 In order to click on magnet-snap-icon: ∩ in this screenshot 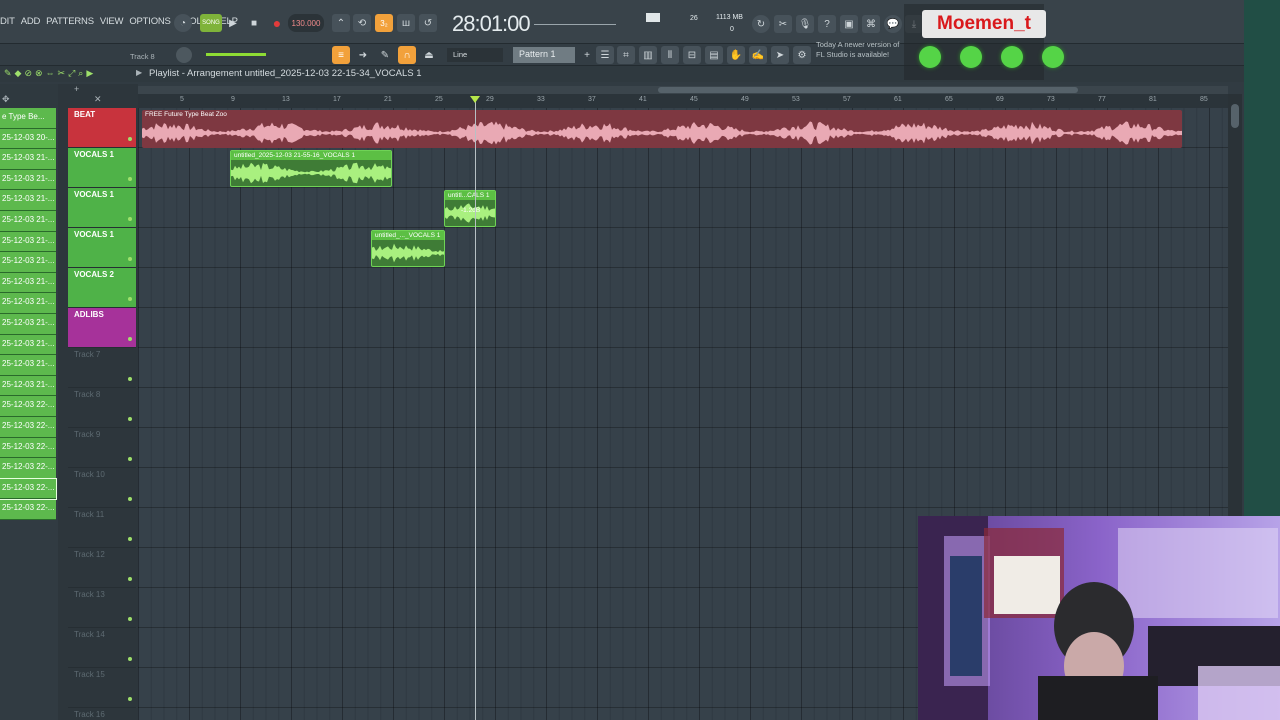, I will do `click(407, 55)`.